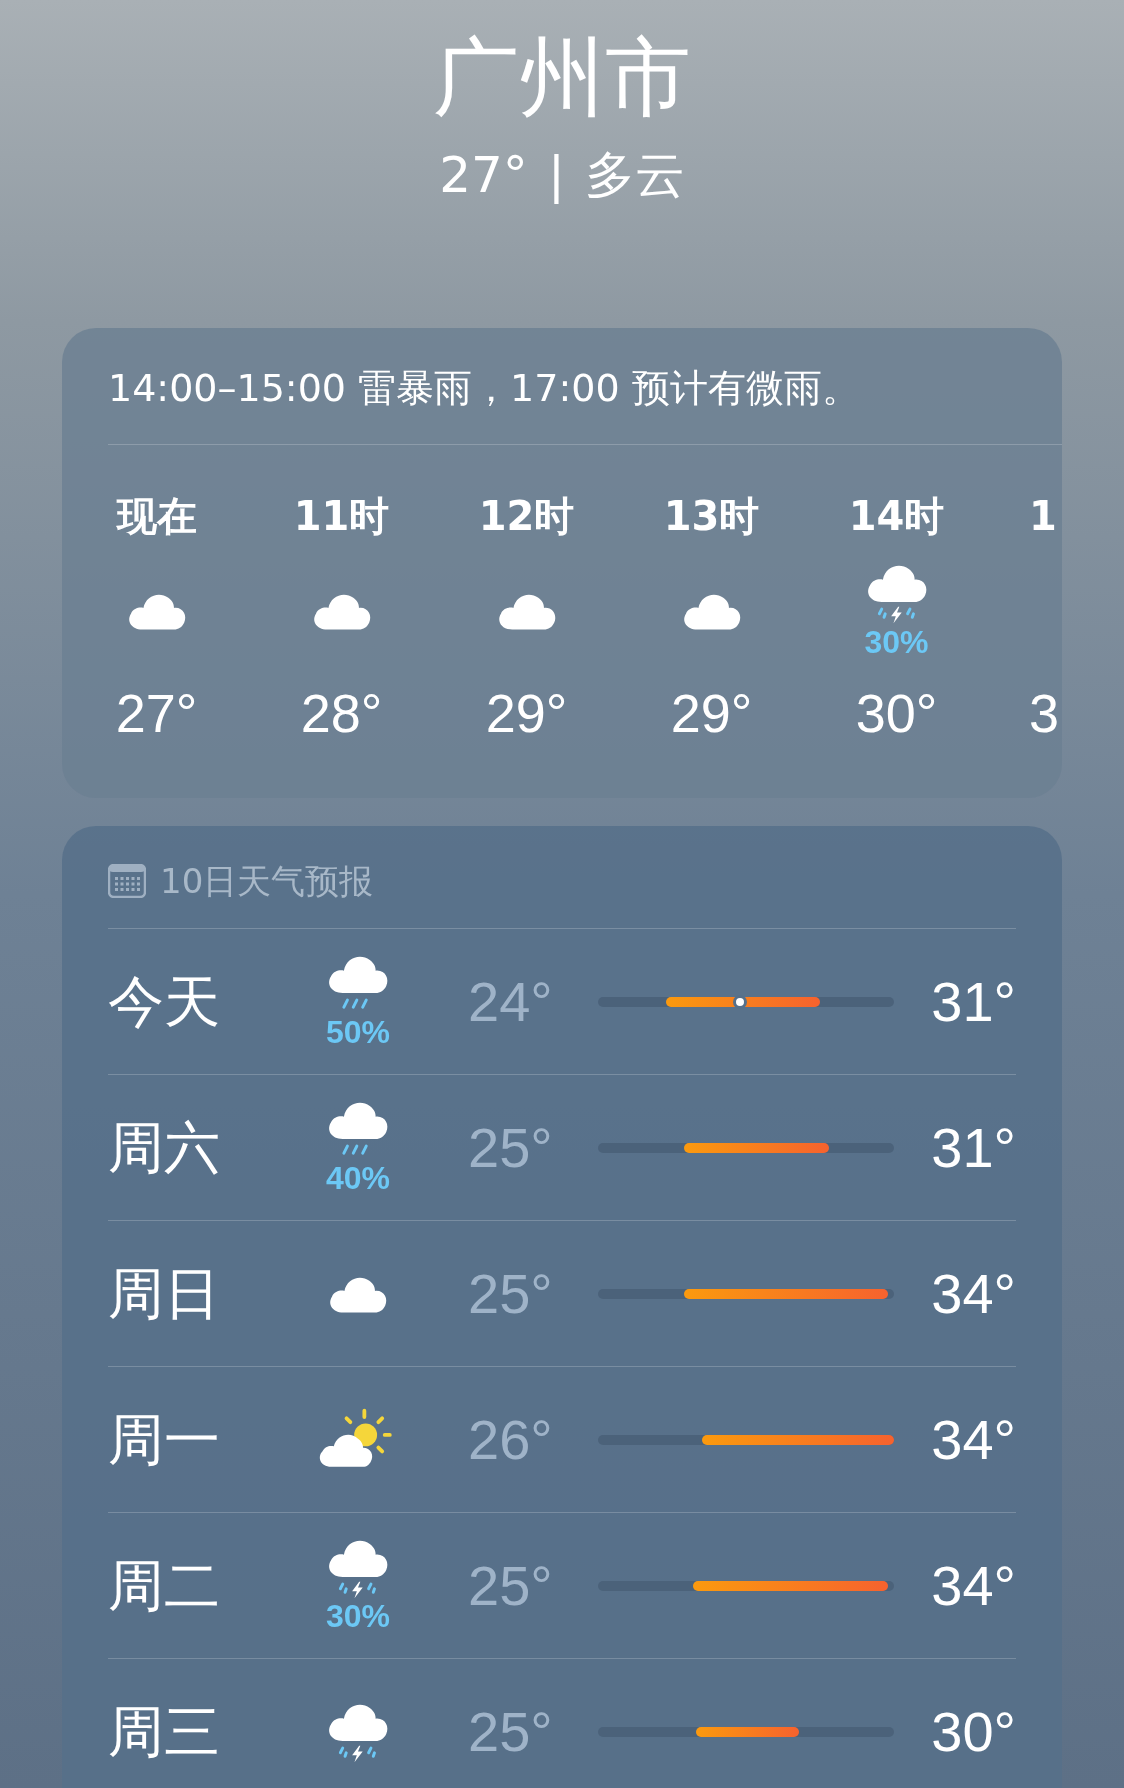  What do you see at coordinates (341, 516) in the screenshot?
I see `hour-label: 11时` at bounding box center [341, 516].